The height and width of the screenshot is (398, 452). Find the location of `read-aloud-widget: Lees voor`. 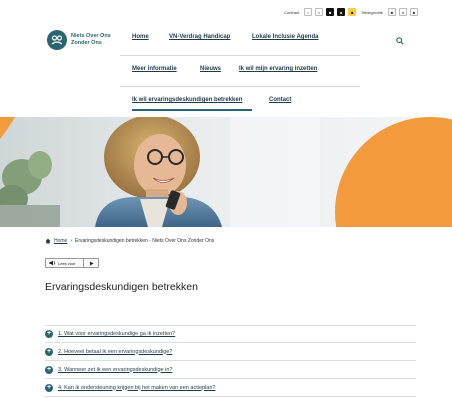

read-aloud-widget: Lees voor is located at coordinates (72, 263).